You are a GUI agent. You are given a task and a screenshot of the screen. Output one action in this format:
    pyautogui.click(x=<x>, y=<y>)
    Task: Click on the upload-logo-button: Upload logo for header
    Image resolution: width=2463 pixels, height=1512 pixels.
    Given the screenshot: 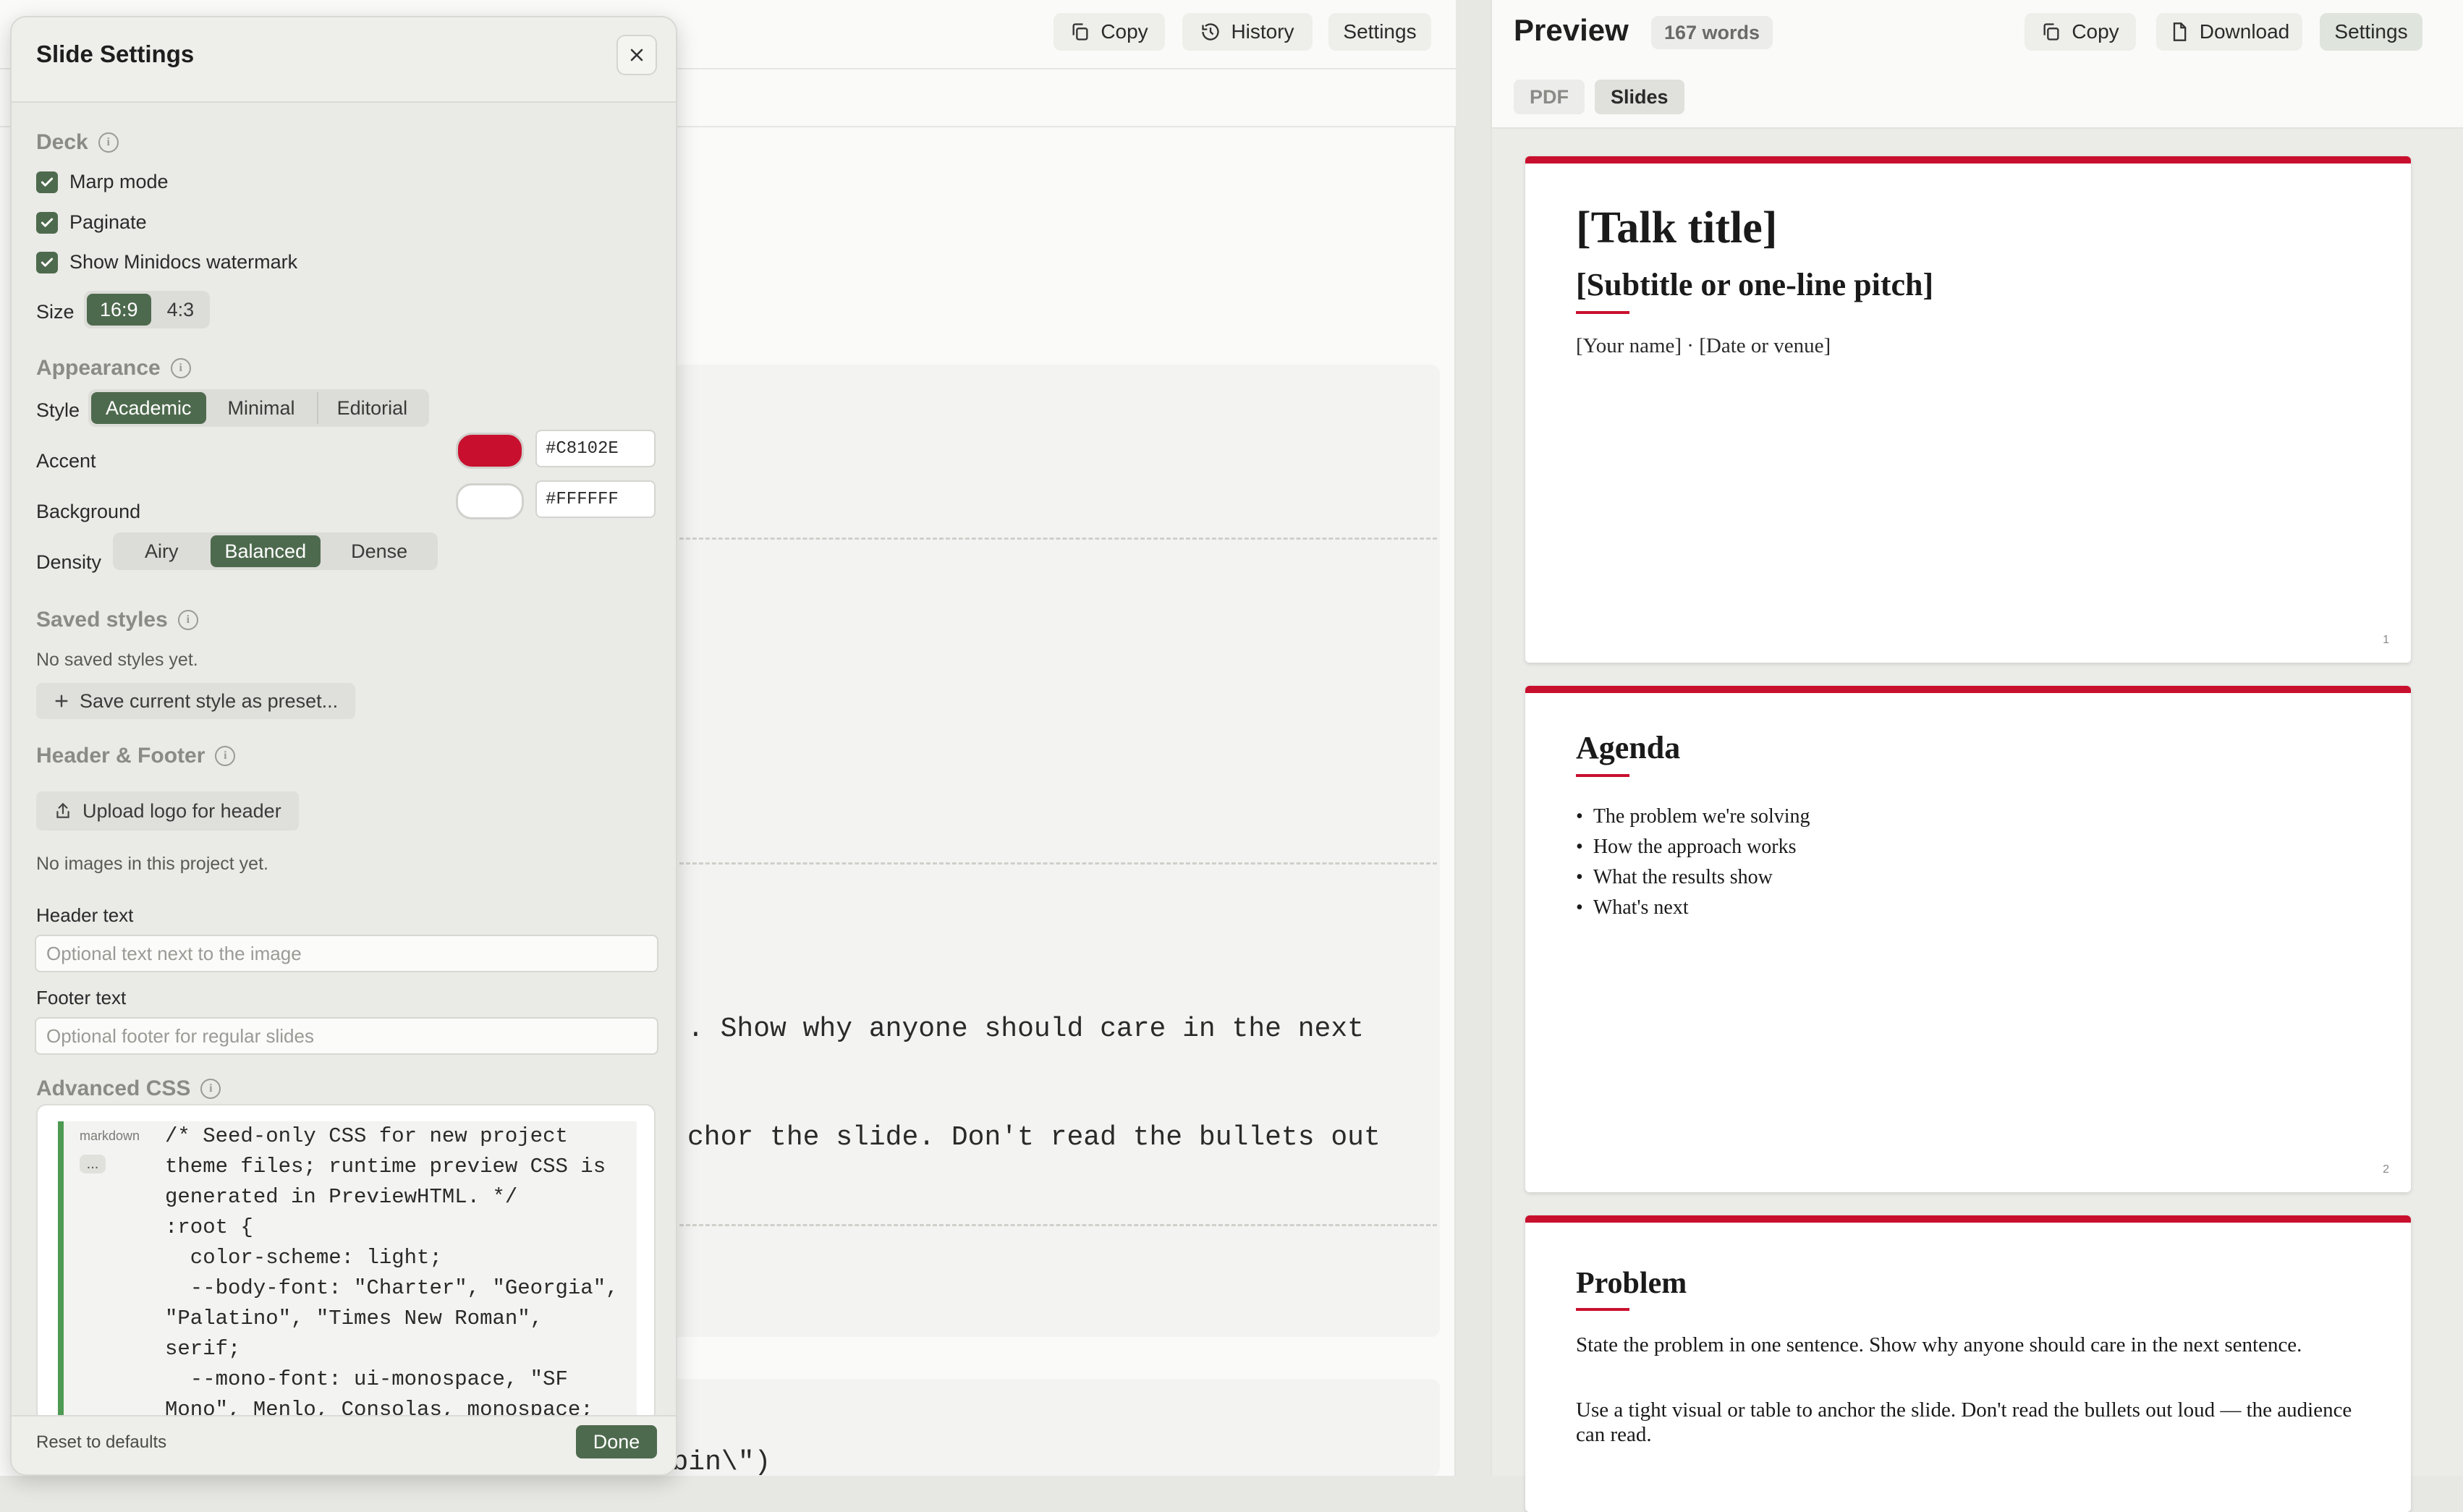 What is the action you would take?
    pyautogui.click(x=167, y=811)
    